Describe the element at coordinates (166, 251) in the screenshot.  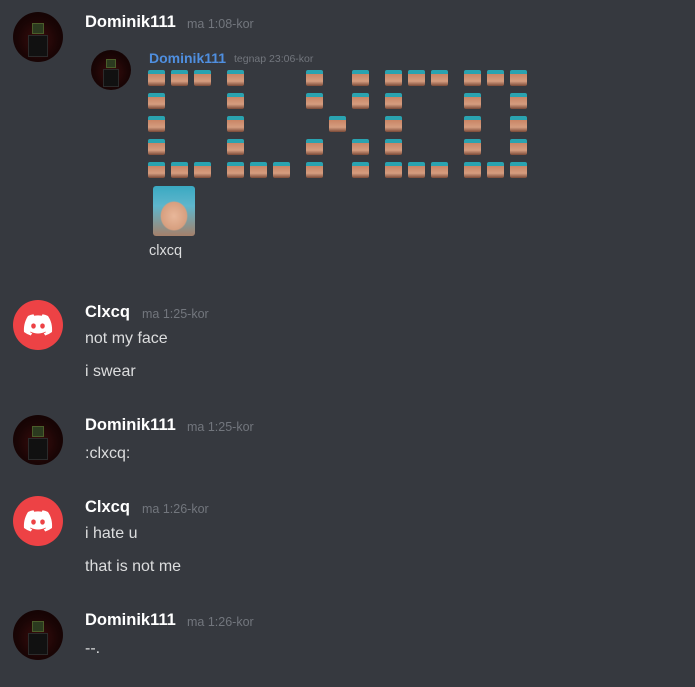
I see `emoji-caption: clxcq` at that location.